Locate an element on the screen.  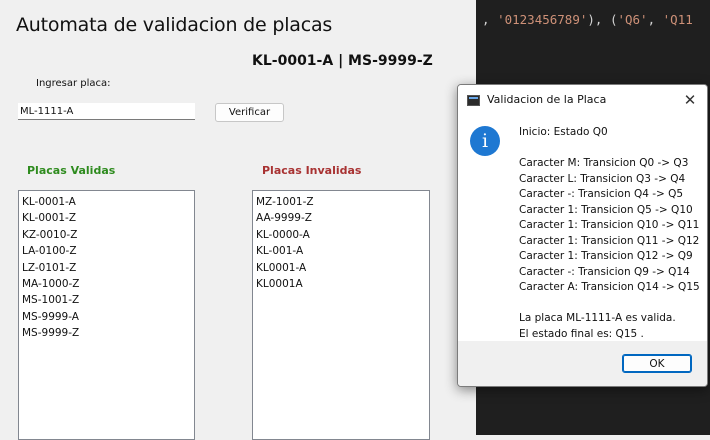
code-token: '0123456789' is located at coordinates (542, 19).